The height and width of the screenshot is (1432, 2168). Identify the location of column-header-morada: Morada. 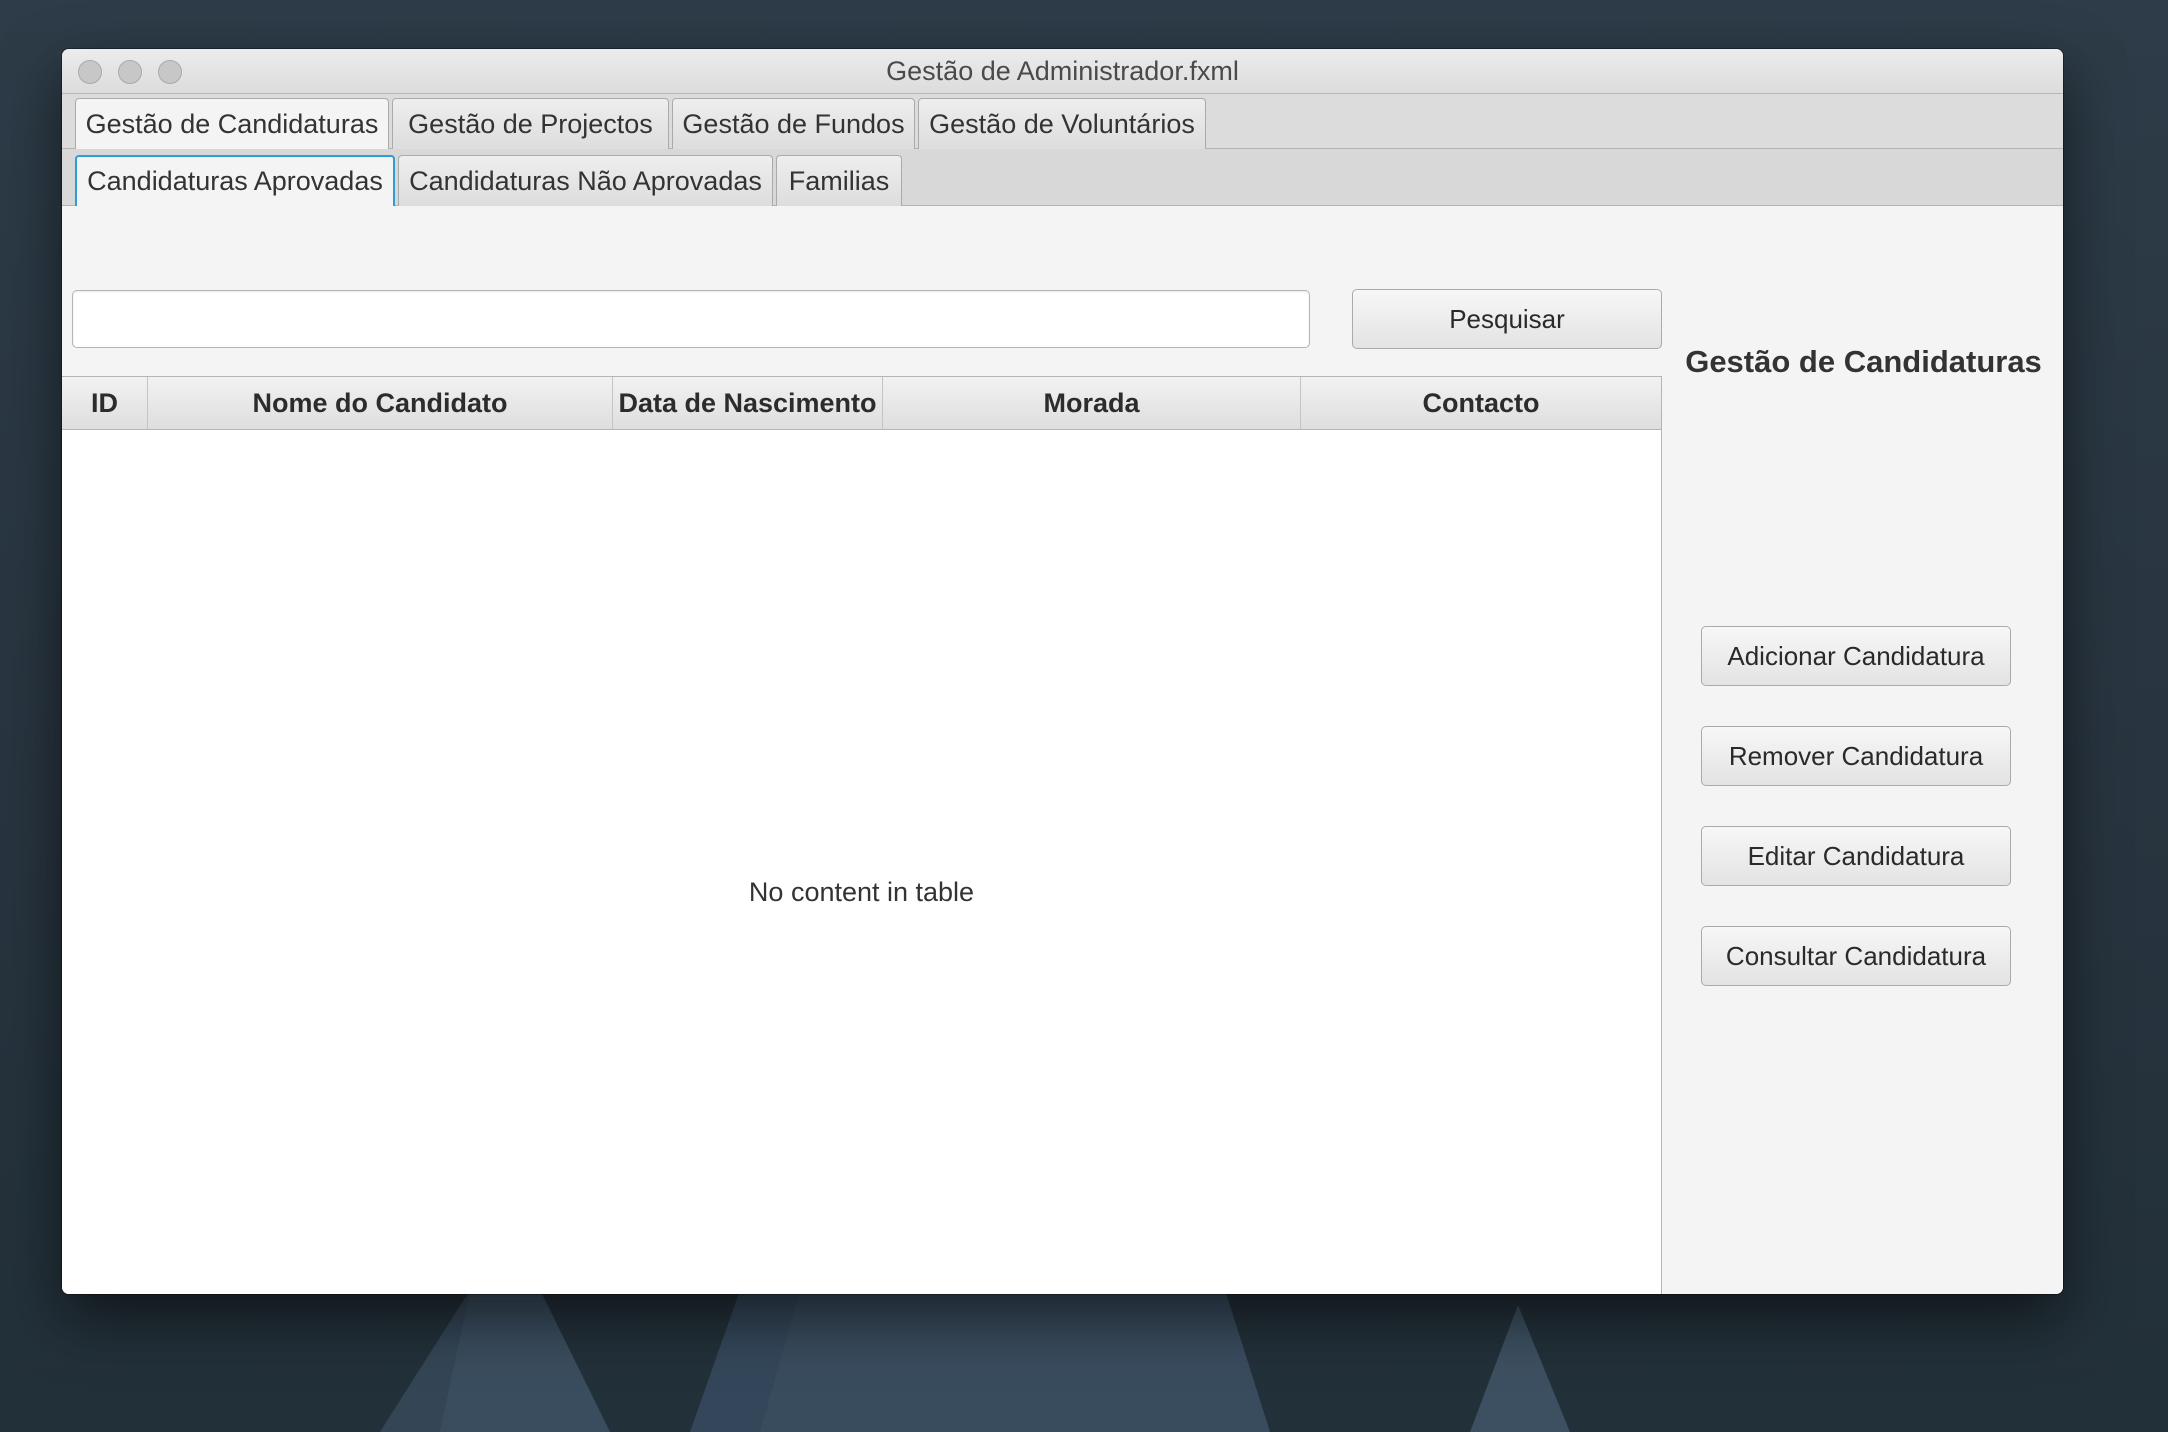
(1092, 403).